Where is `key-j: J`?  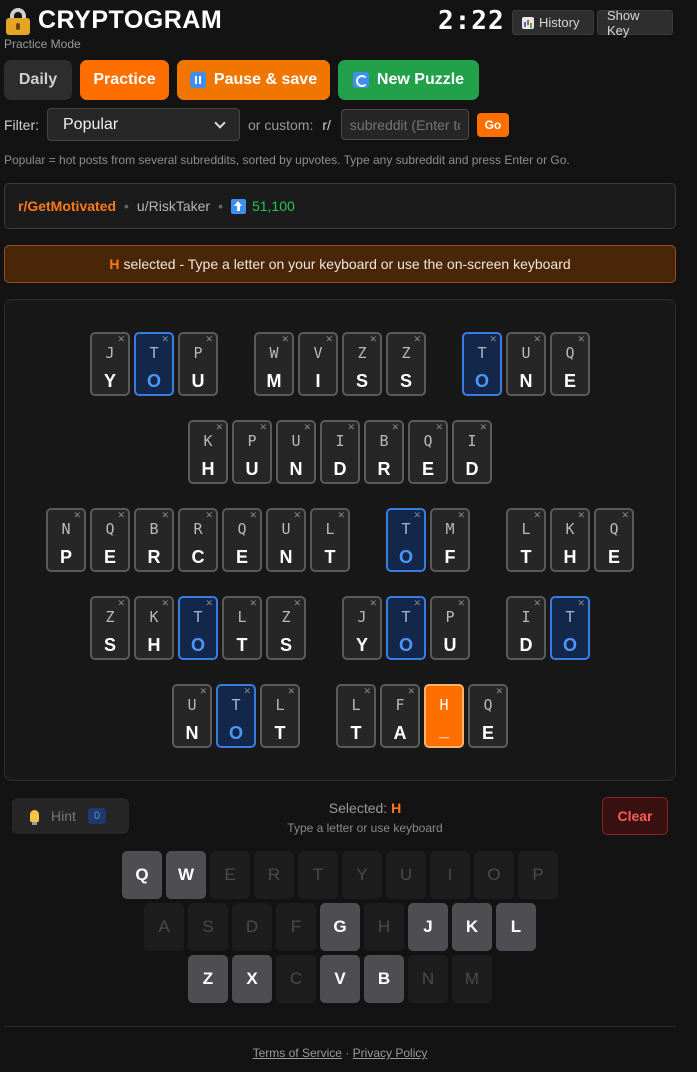
key-j: J is located at coordinates (428, 927).